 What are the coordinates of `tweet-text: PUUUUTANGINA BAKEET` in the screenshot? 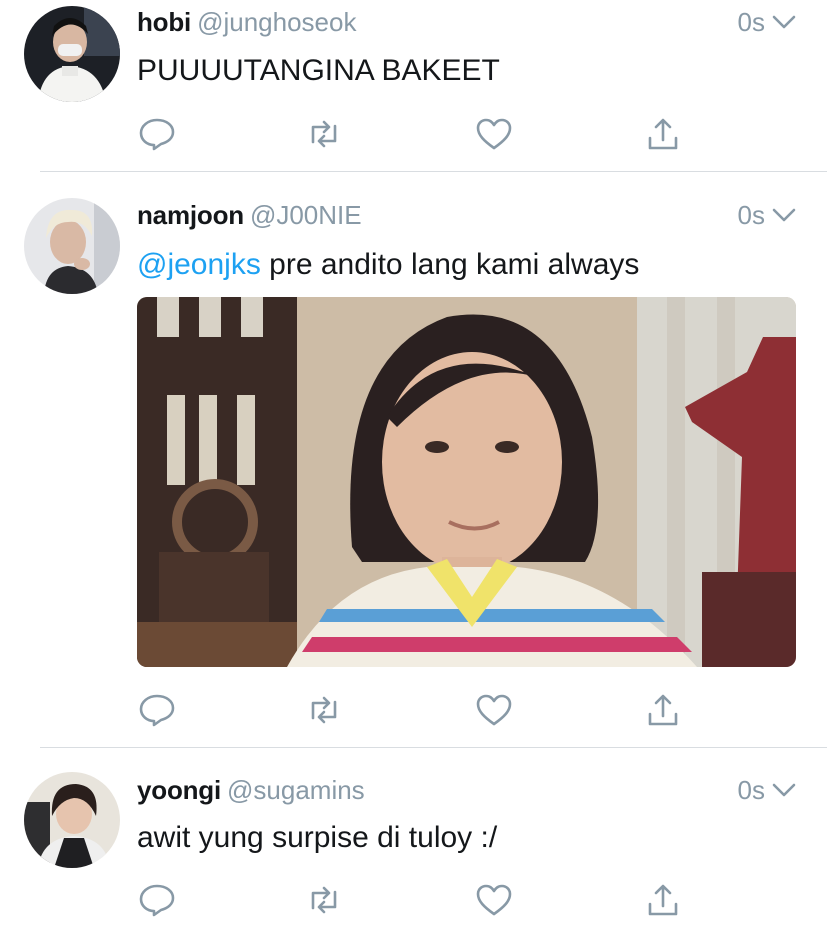 It's located at (318, 70).